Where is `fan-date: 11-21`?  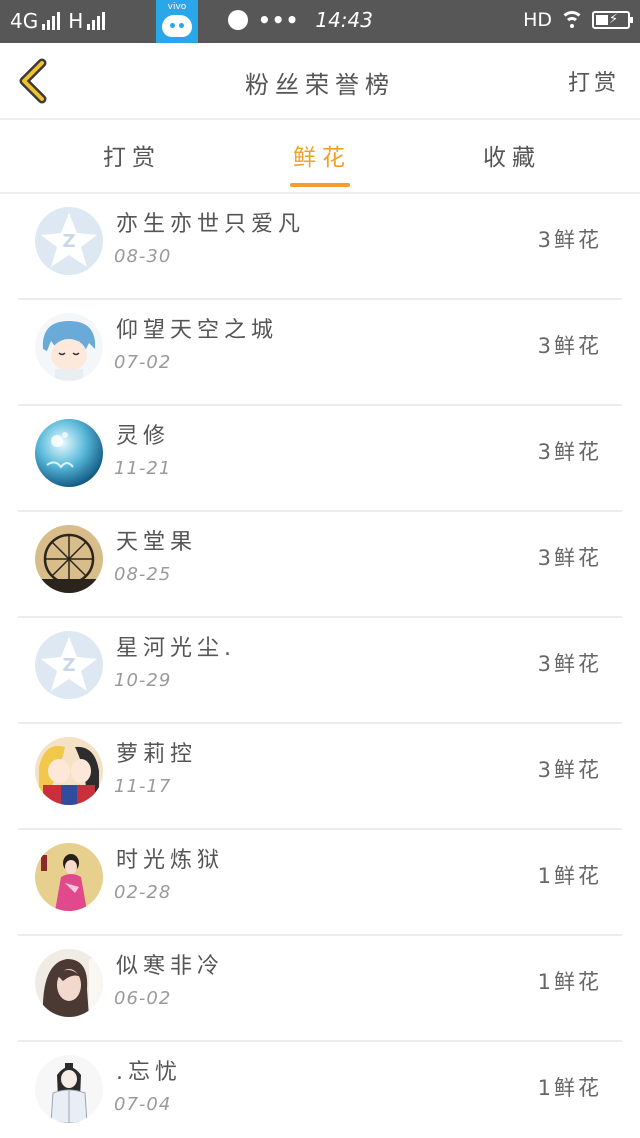
fan-date: 11-21 is located at coordinates (143, 468).